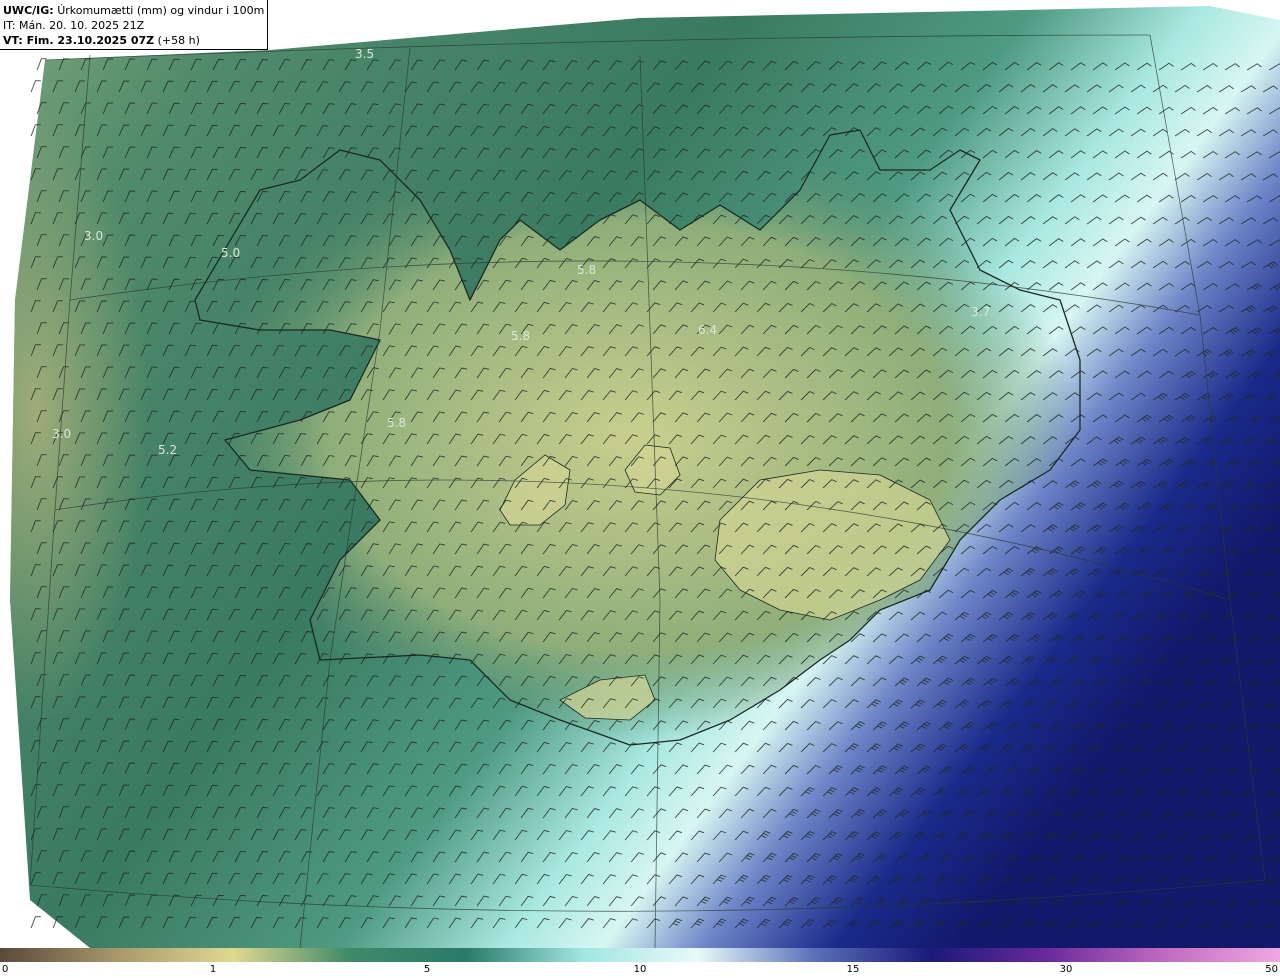  What do you see at coordinates (28, 10) in the screenshot?
I see `model-name: UWC/IG:` at bounding box center [28, 10].